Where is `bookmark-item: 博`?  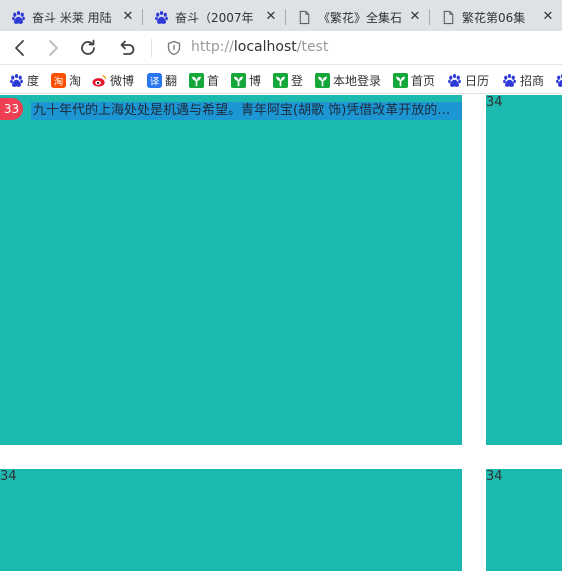
bookmark-item: 博 is located at coordinates (246, 80).